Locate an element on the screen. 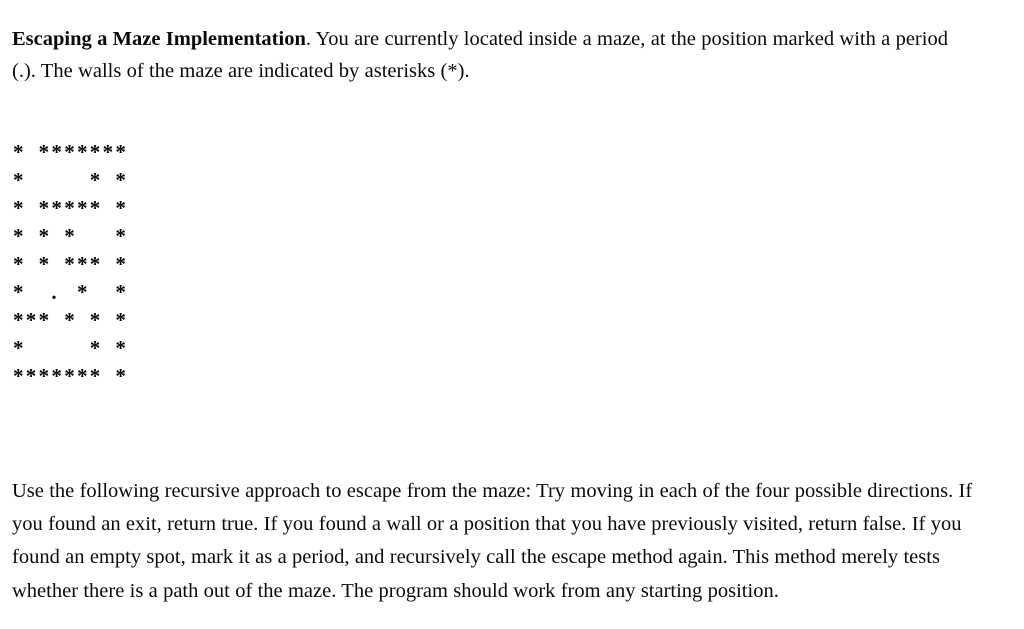 This screenshot has height=629, width=1024. maze-position-marker: . is located at coordinates (54, 292).